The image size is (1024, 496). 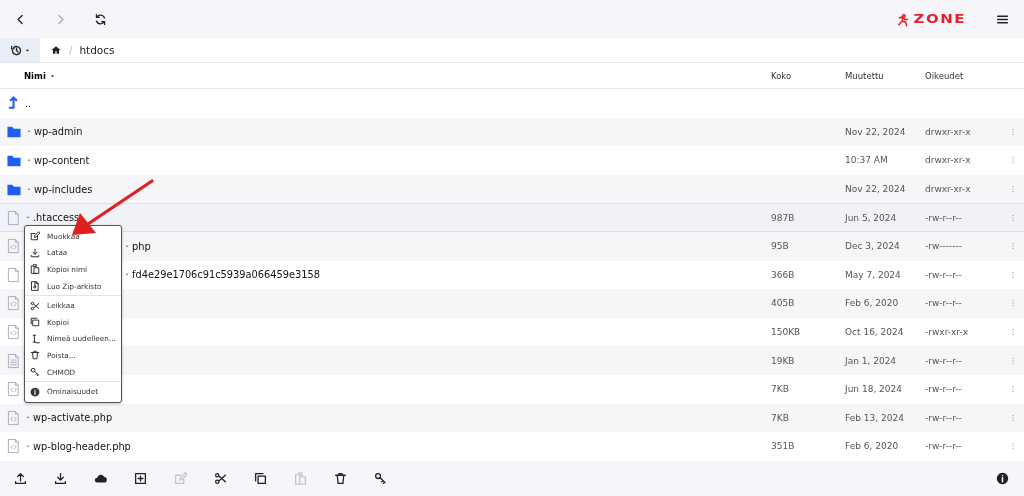 I want to click on table-cell: Oct 16, 2024, so click(x=874, y=332).